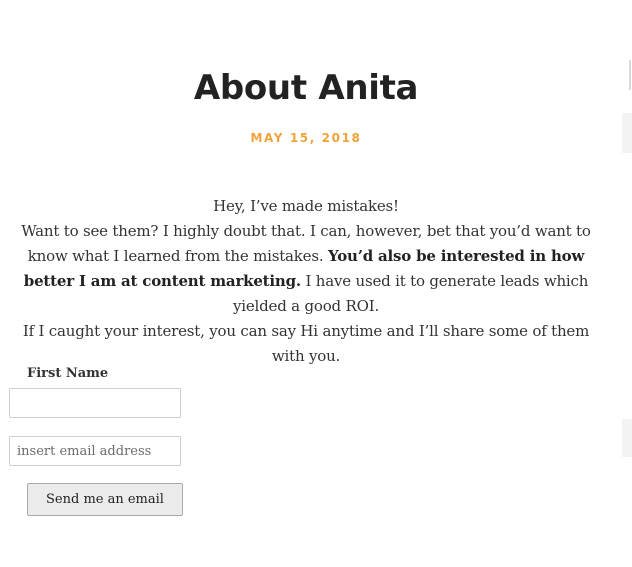 This screenshot has height=567, width=632. Describe the element at coordinates (68, 373) in the screenshot. I see `first-name-label: First Name` at that location.